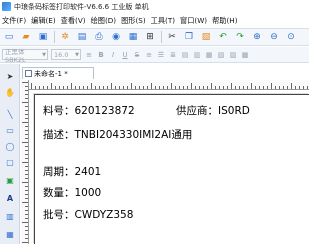 Image resolution: width=320 pixels, height=244 pixels. What do you see at coordinates (10, 130) in the screenshot?
I see `rectangle-tool-icon: ▭` at bounding box center [10, 130].